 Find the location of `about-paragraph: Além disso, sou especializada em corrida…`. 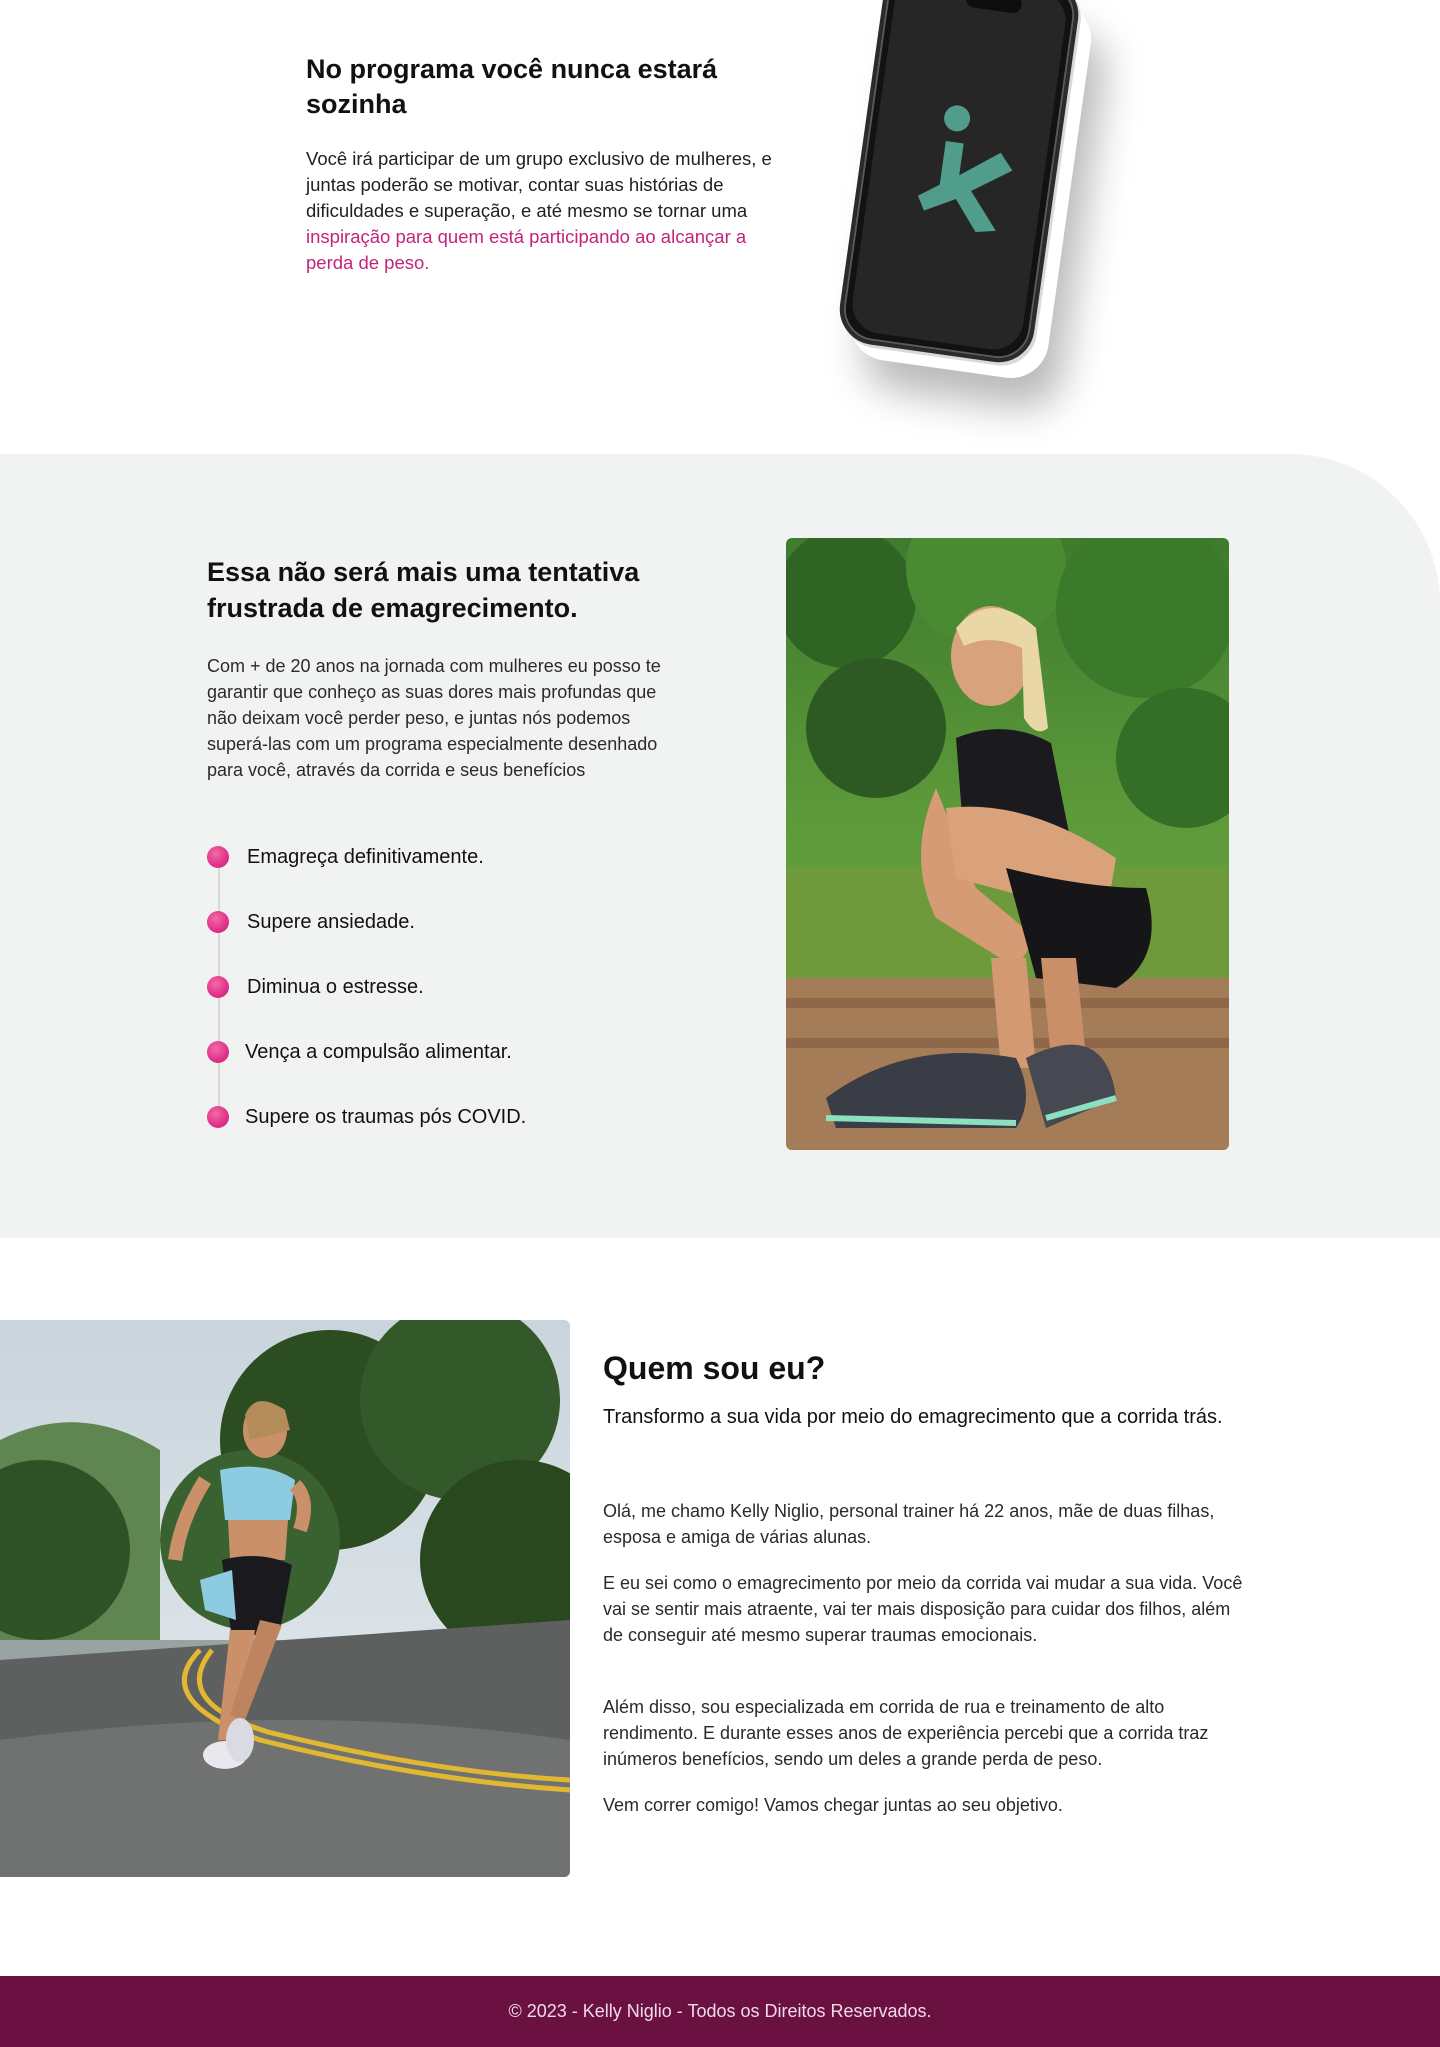

about-paragraph: Além disso, sou especializada em corrida… is located at coordinates (906, 1733).